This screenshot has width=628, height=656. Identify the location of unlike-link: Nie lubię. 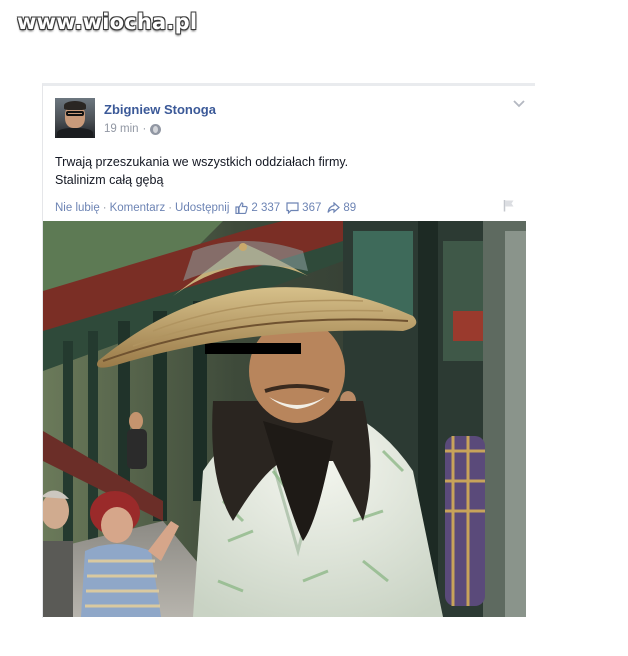
(77, 208).